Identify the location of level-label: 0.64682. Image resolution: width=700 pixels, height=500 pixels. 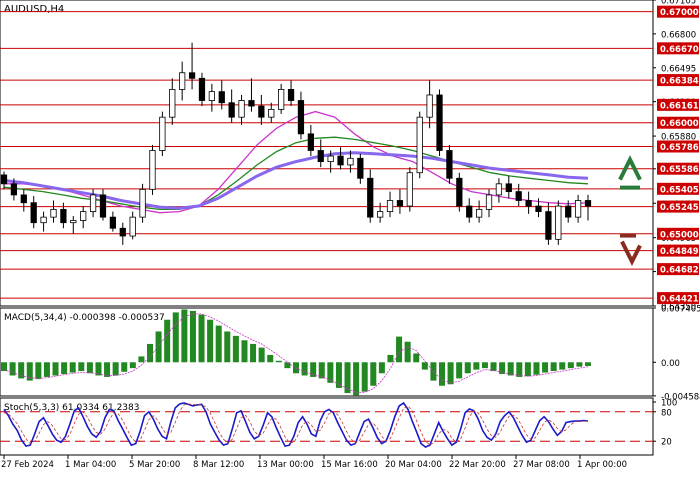
(679, 271).